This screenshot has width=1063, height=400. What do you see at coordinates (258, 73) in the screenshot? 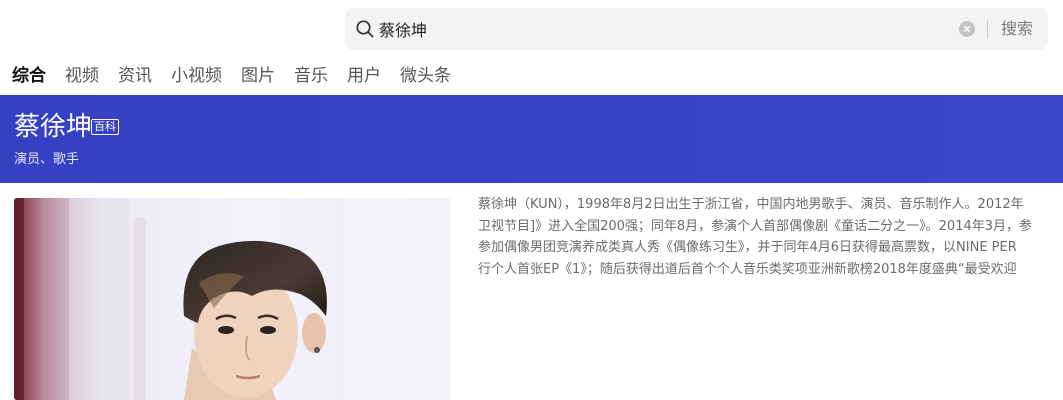
I see `tab-images: 图片` at bounding box center [258, 73].